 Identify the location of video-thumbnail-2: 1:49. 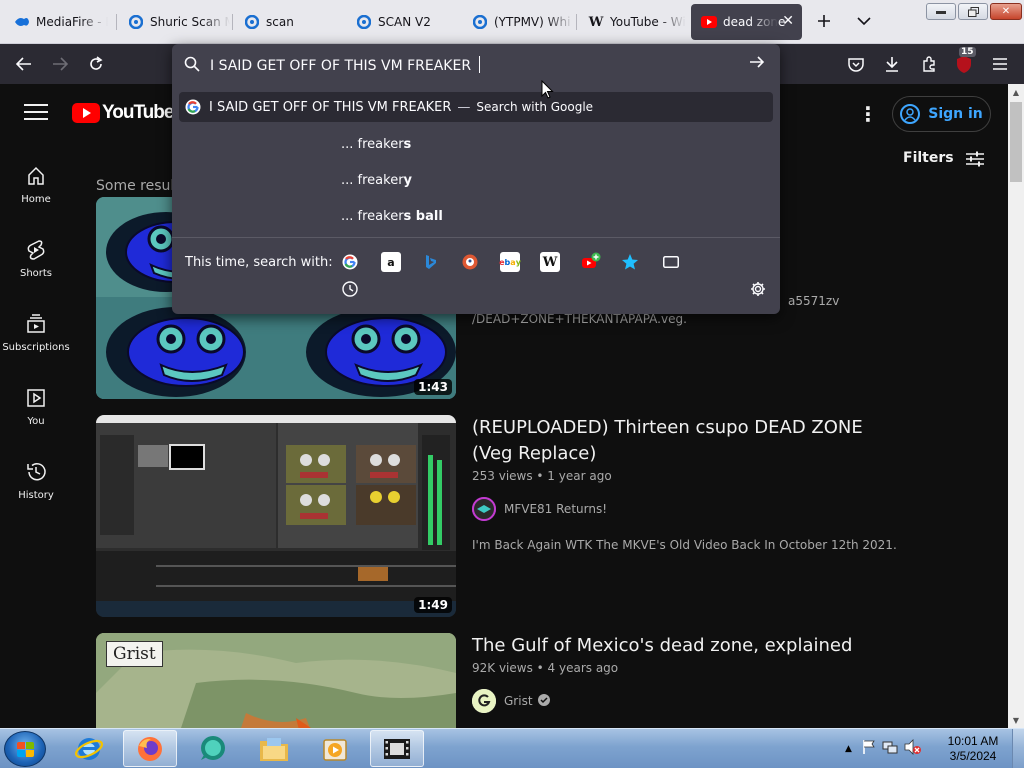
(276, 516).